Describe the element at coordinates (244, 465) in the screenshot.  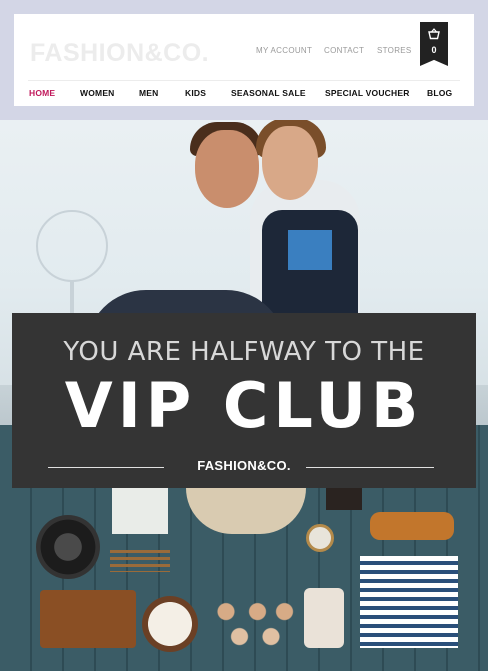
I see `banner-brand: FASHION&CO.` at that location.